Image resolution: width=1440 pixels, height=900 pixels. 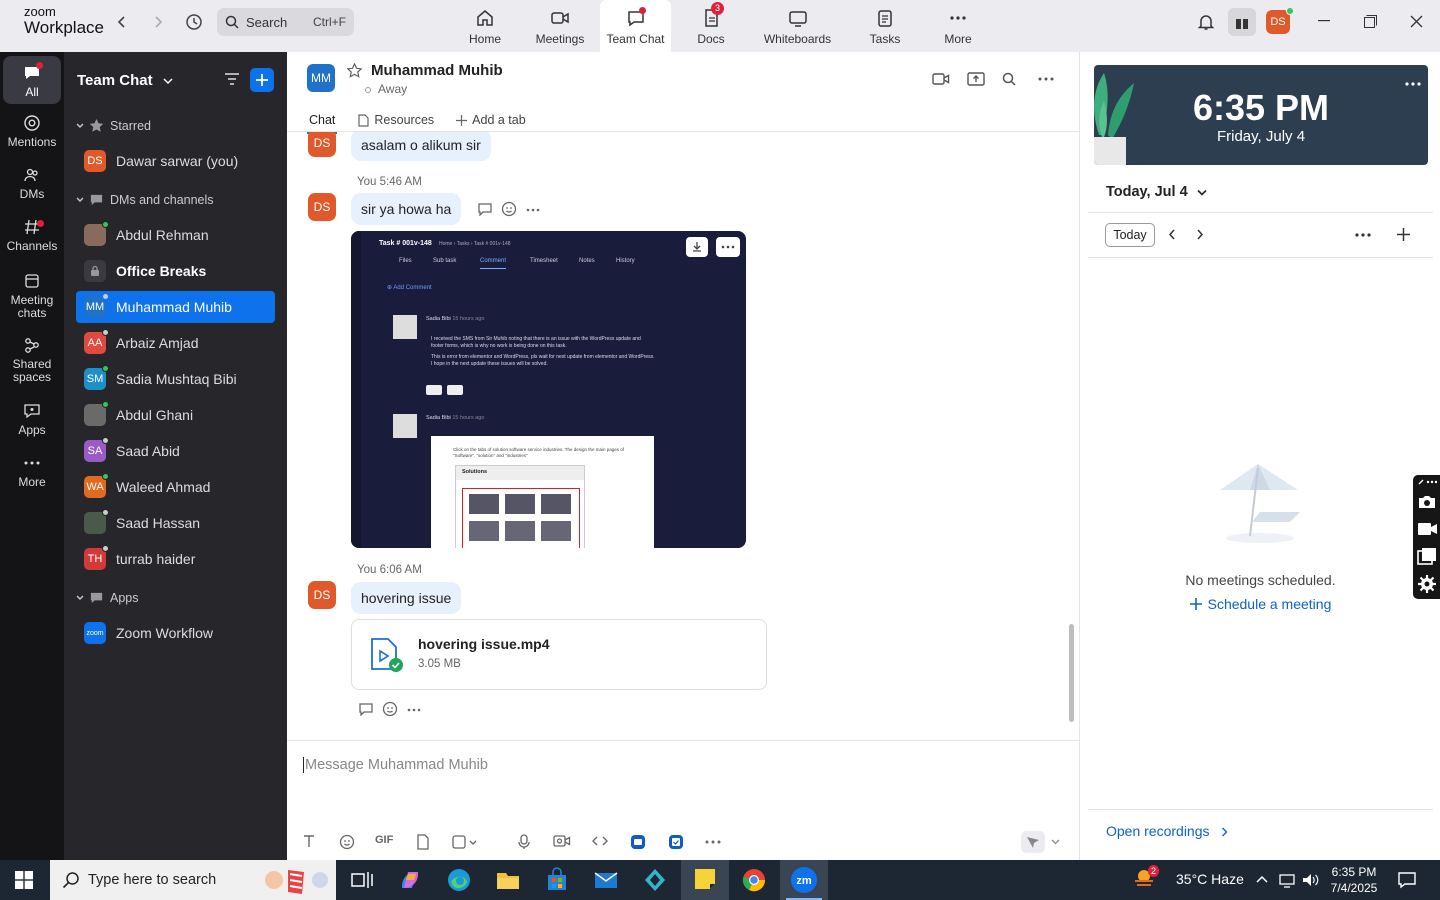 What do you see at coordinates (606, 880) in the screenshot?
I see `mail-icon` at bounding box center [606, 880].